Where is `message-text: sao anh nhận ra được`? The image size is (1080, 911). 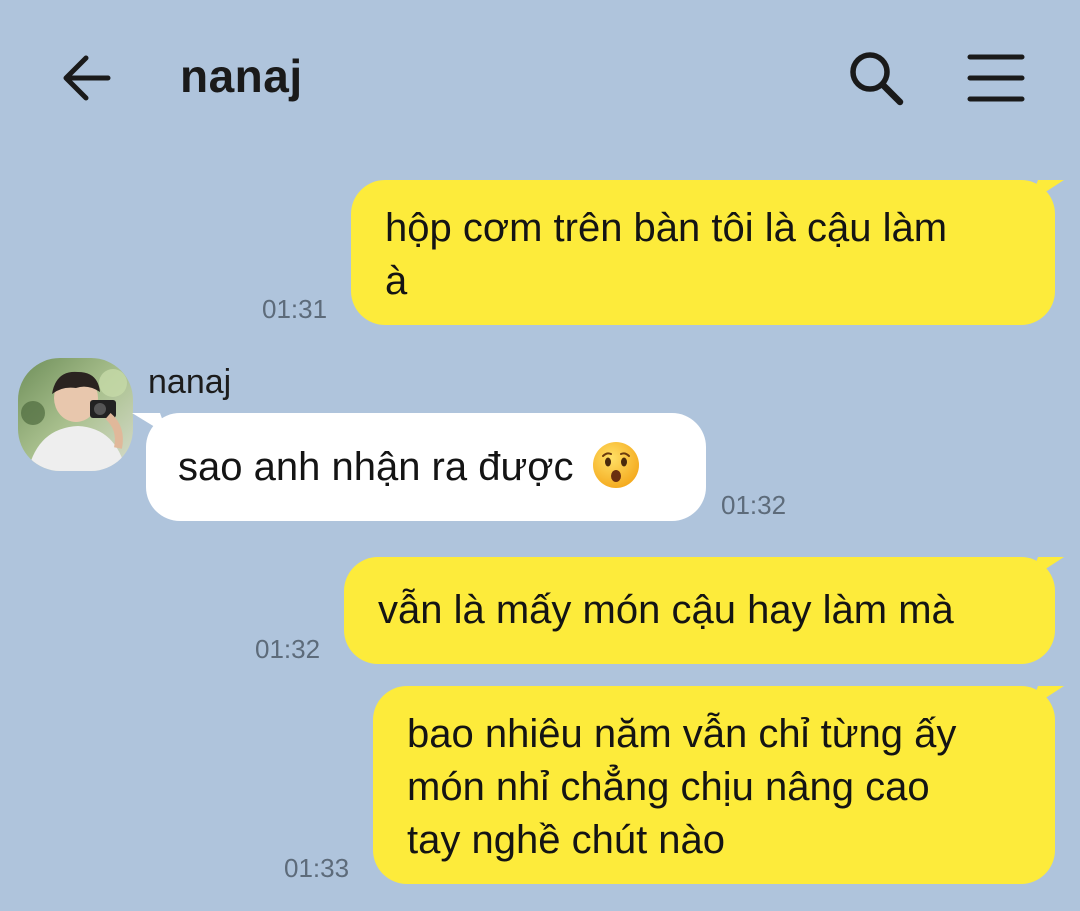 message-text: sao anh nhận ra được is located at coordinates (376, 467).